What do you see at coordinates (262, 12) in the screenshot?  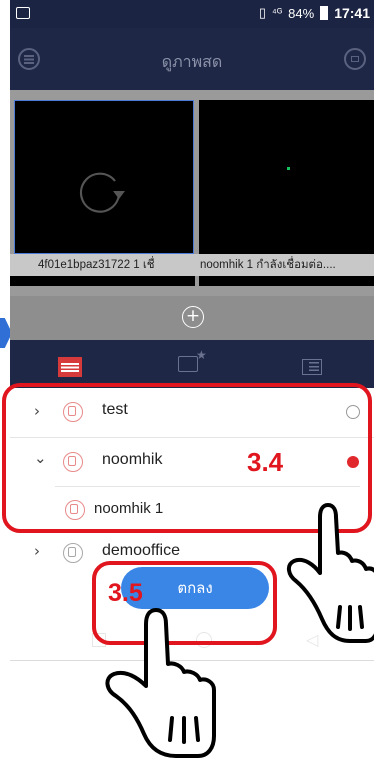 I see `vibrate-icon: ▯` at bounding box center [262, 12].